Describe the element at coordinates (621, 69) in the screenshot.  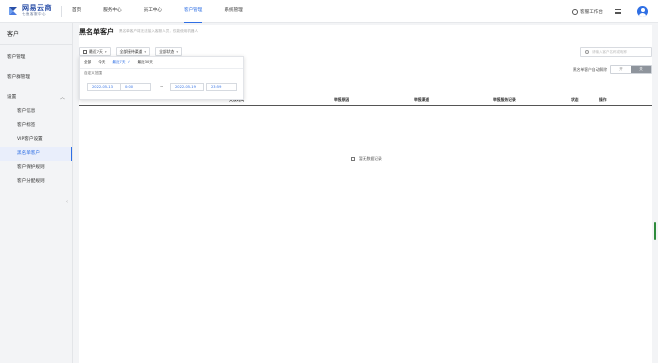
I see `toggle-option-on: 开` at that location.